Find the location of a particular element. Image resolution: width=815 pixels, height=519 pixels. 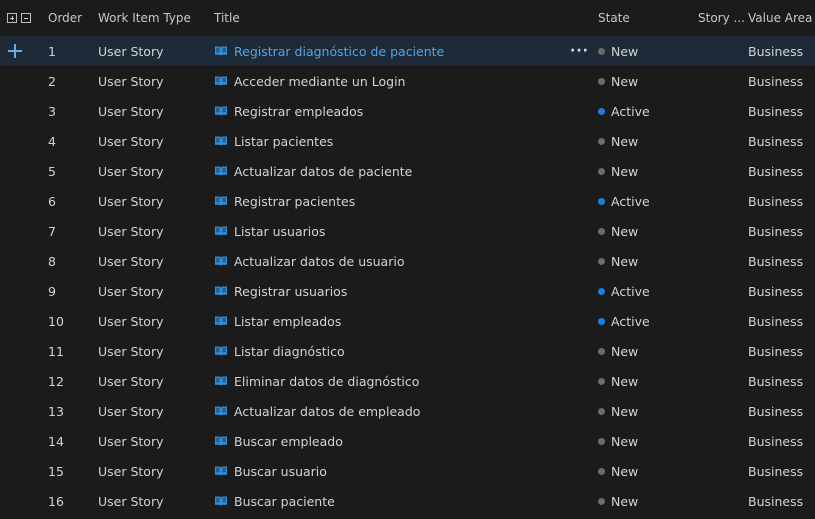

collapse-all-icon is located at coordinates (26, 18).